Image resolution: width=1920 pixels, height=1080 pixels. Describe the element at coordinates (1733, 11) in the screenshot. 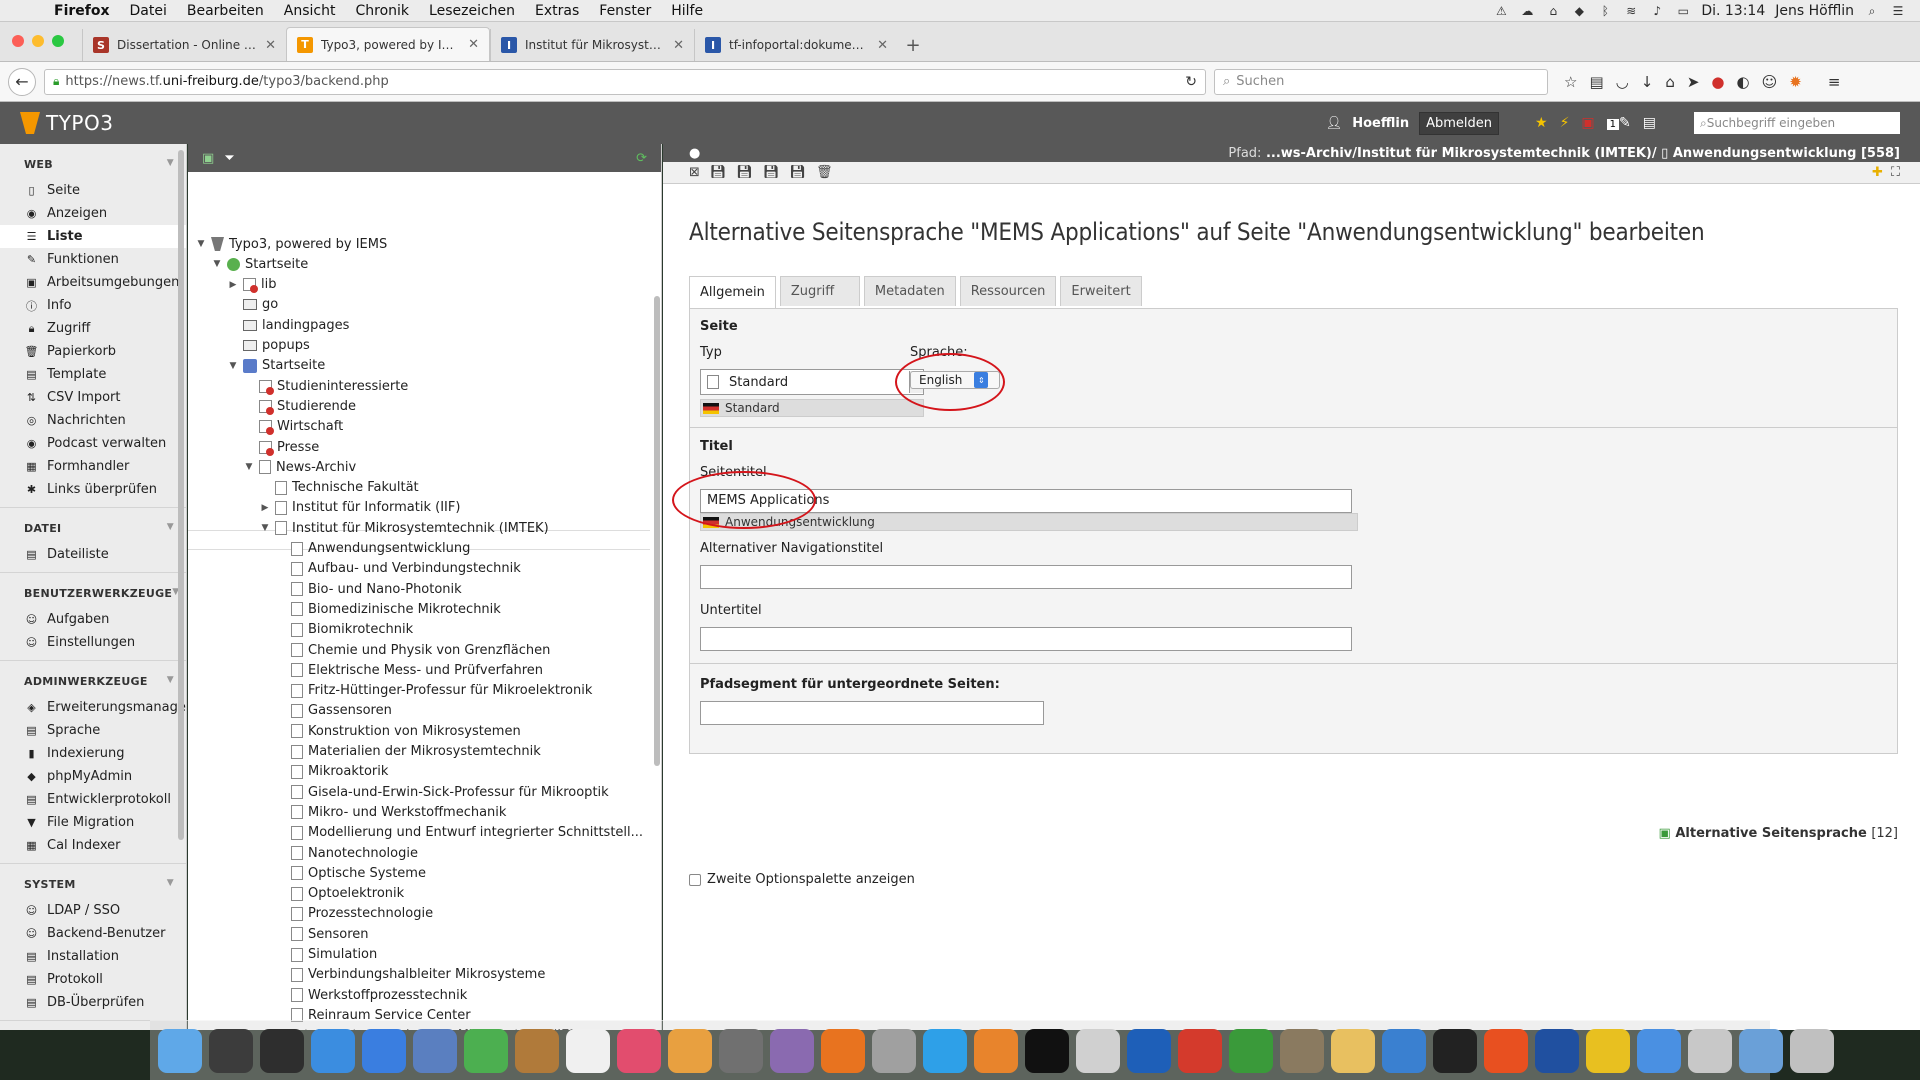

I see `menubar-clock: Di. 13:14` at that location.